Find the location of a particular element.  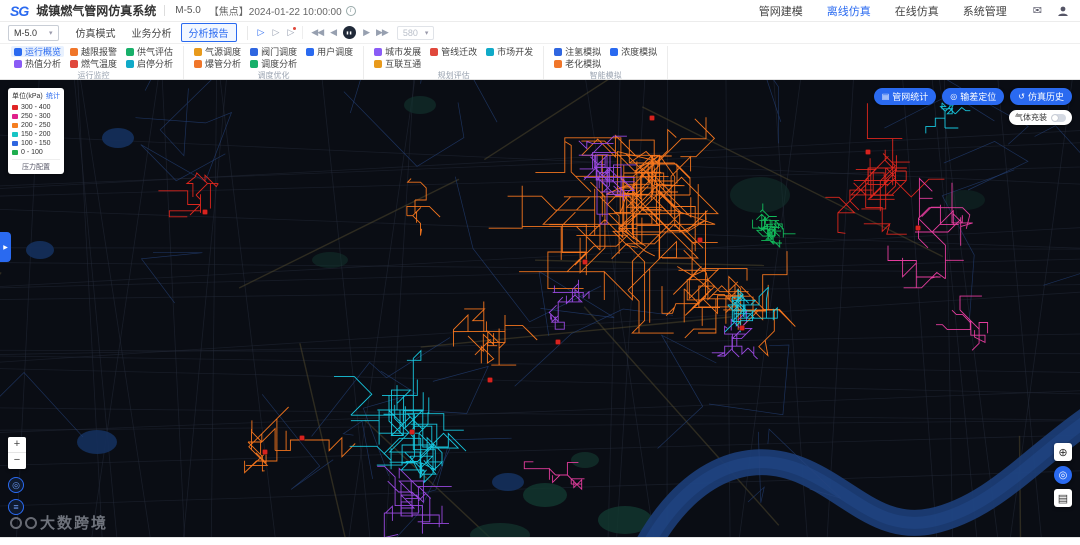

legend-item: 250 - 300 is located at coordinates (36, 116).